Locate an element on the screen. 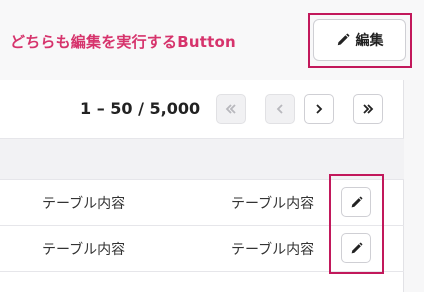  double-chevron-right-icon is located at coordinates (368, 109).